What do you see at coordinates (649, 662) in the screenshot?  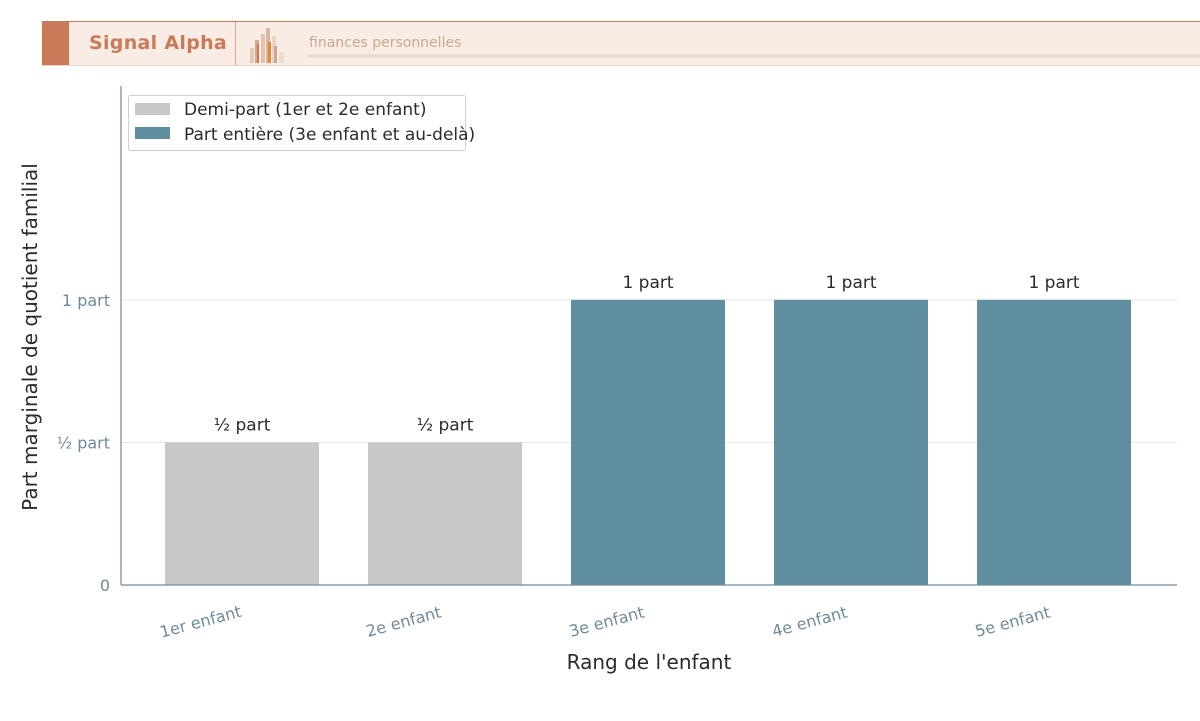 I see `x-axis-title: Rang de l'enfant` at bounding box center [649, 662].